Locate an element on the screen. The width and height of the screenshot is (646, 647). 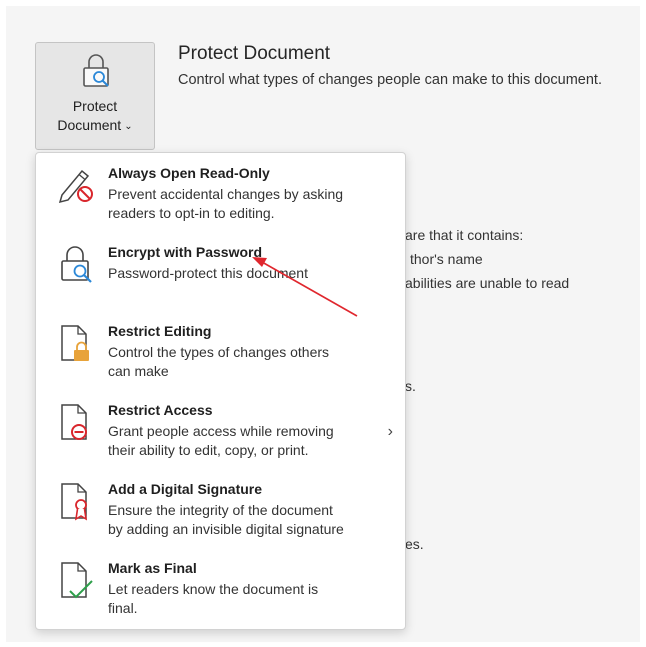
background-text: abilities are unable to read is located at coordinates (487, 283).